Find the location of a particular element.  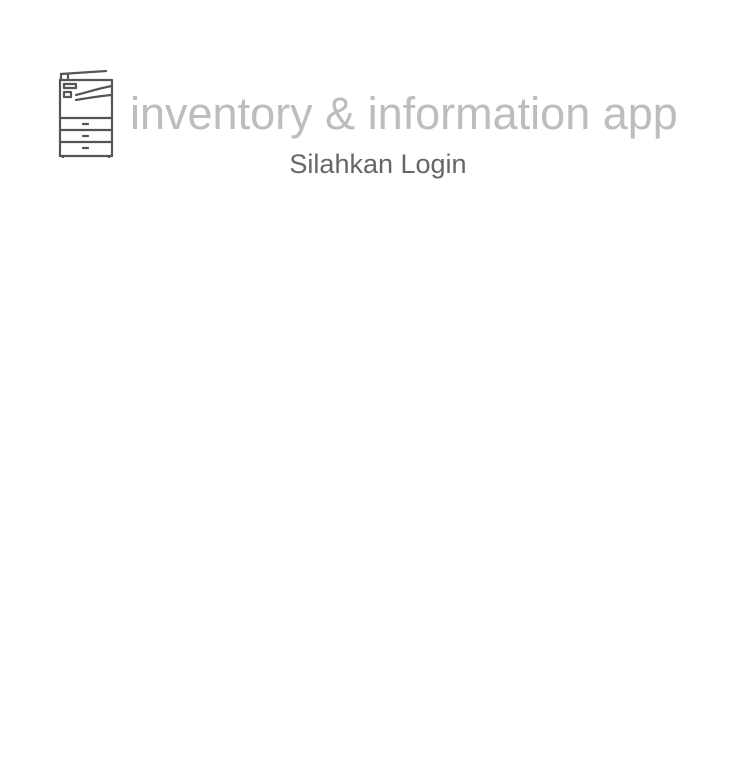

copier-machine-icon is located at coordinates (86, 114).